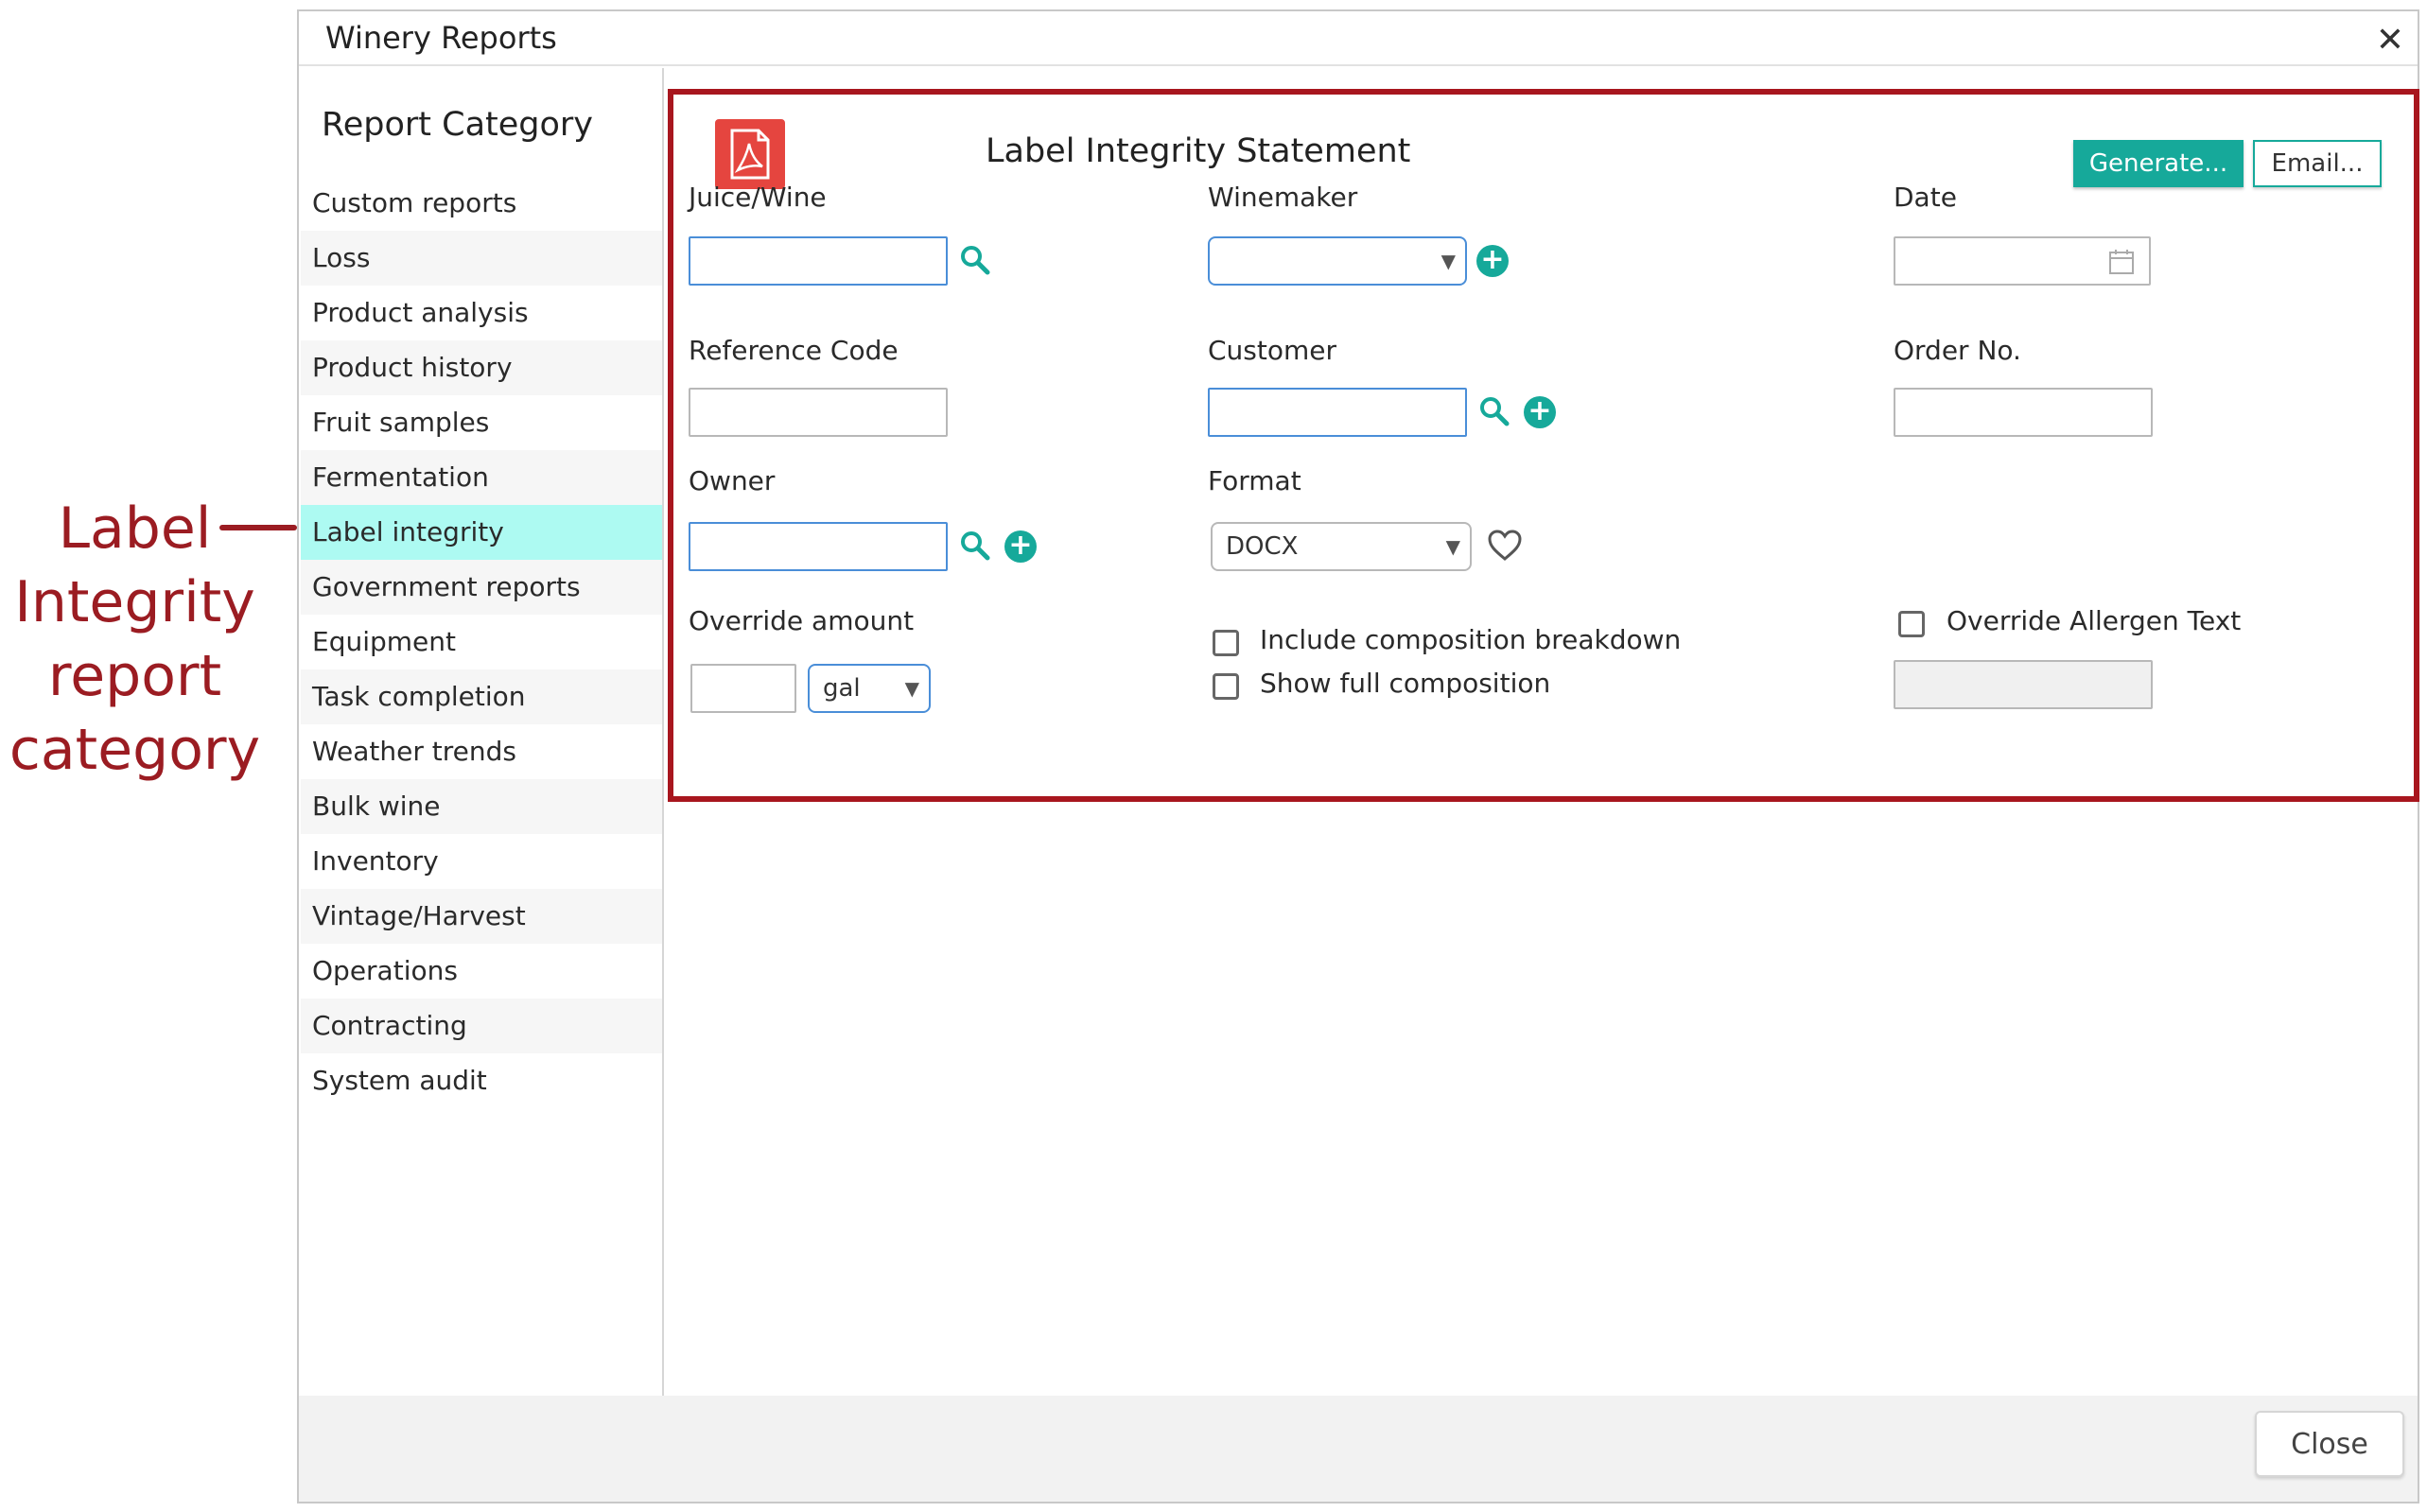 The width and height of the screenshot is (2427, 1512). What do you see at coordinates (481, 861) in the screenshot?
I see `sidebar-item-inventory: Inventory` at bounding box center [481, 861].